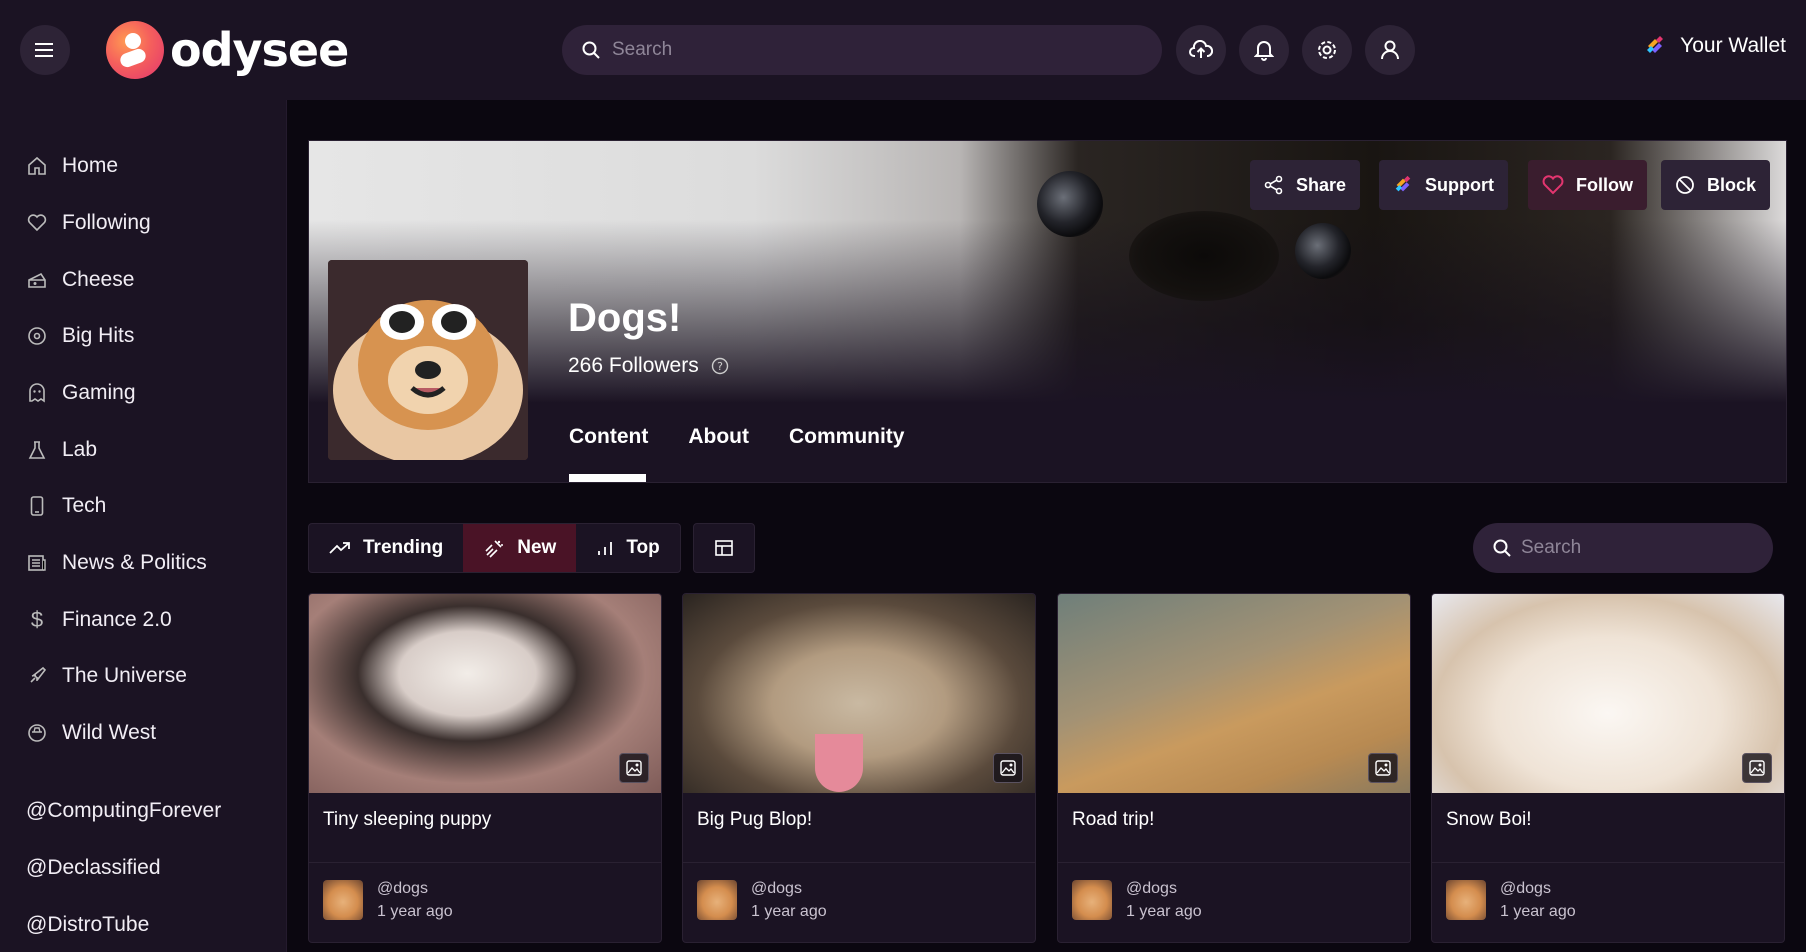 The width and height of the screenshot is (1806, 952). What do you see at coordinates (37, 393) in the screenshot?
I see `ghost-icon` at bounding box center [37, 393].